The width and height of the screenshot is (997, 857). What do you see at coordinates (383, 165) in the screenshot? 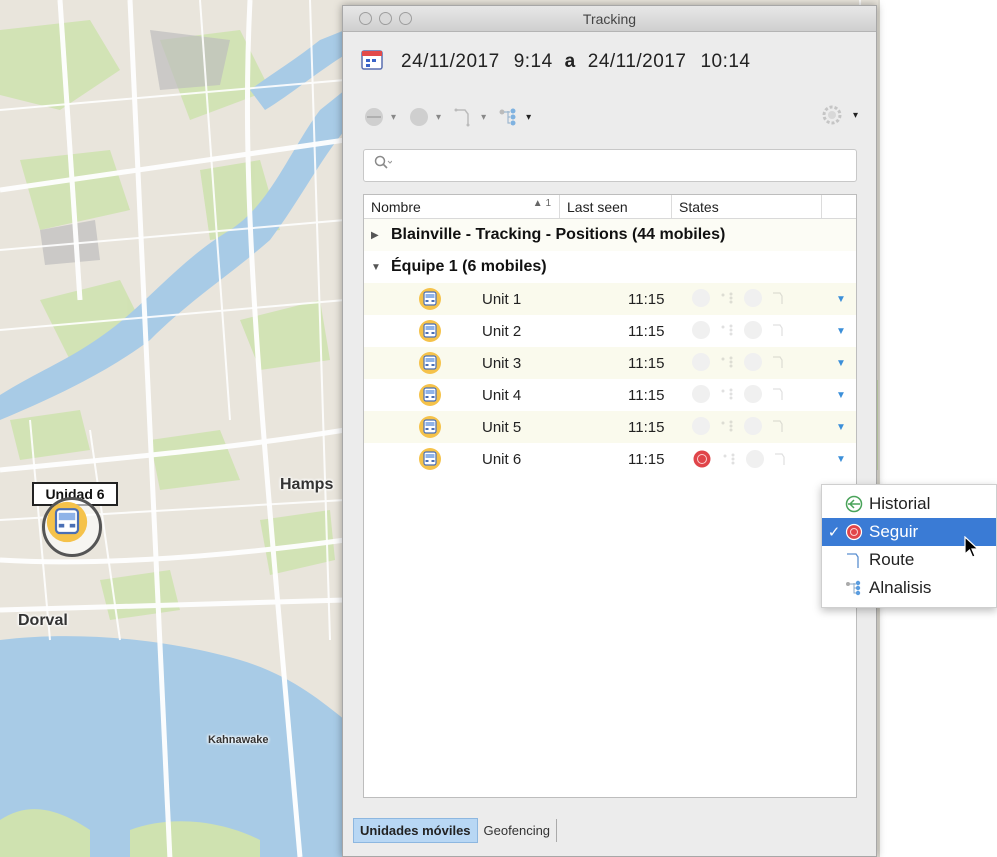
I see `search-icon` at bounding box center [383, 165].